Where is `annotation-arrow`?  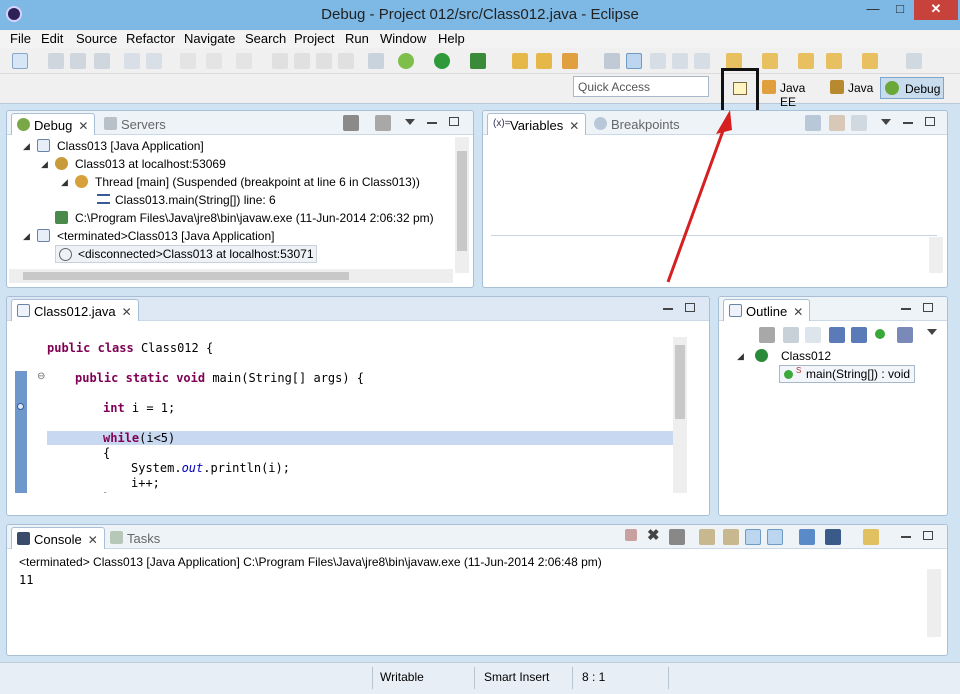 annotation-arrow is located at coordinates (699, 196).